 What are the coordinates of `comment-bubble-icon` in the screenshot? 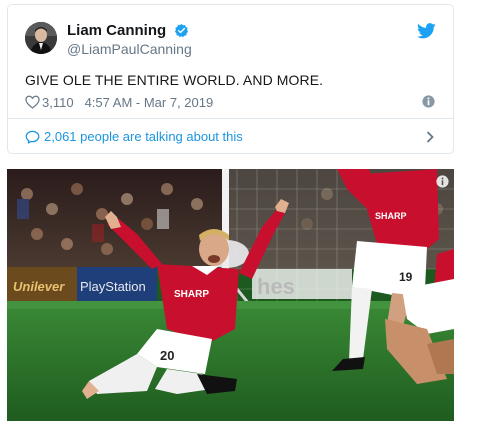 It's located at (32, 137).